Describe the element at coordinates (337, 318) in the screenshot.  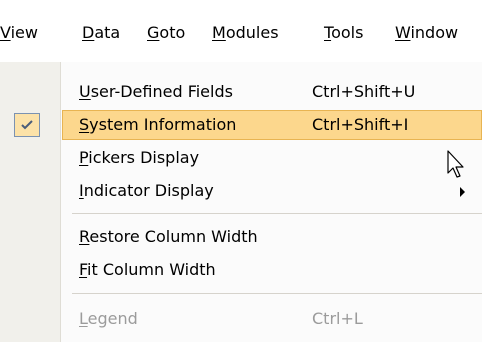
I see `legend-shortcut: Ctrl+L` at that location.